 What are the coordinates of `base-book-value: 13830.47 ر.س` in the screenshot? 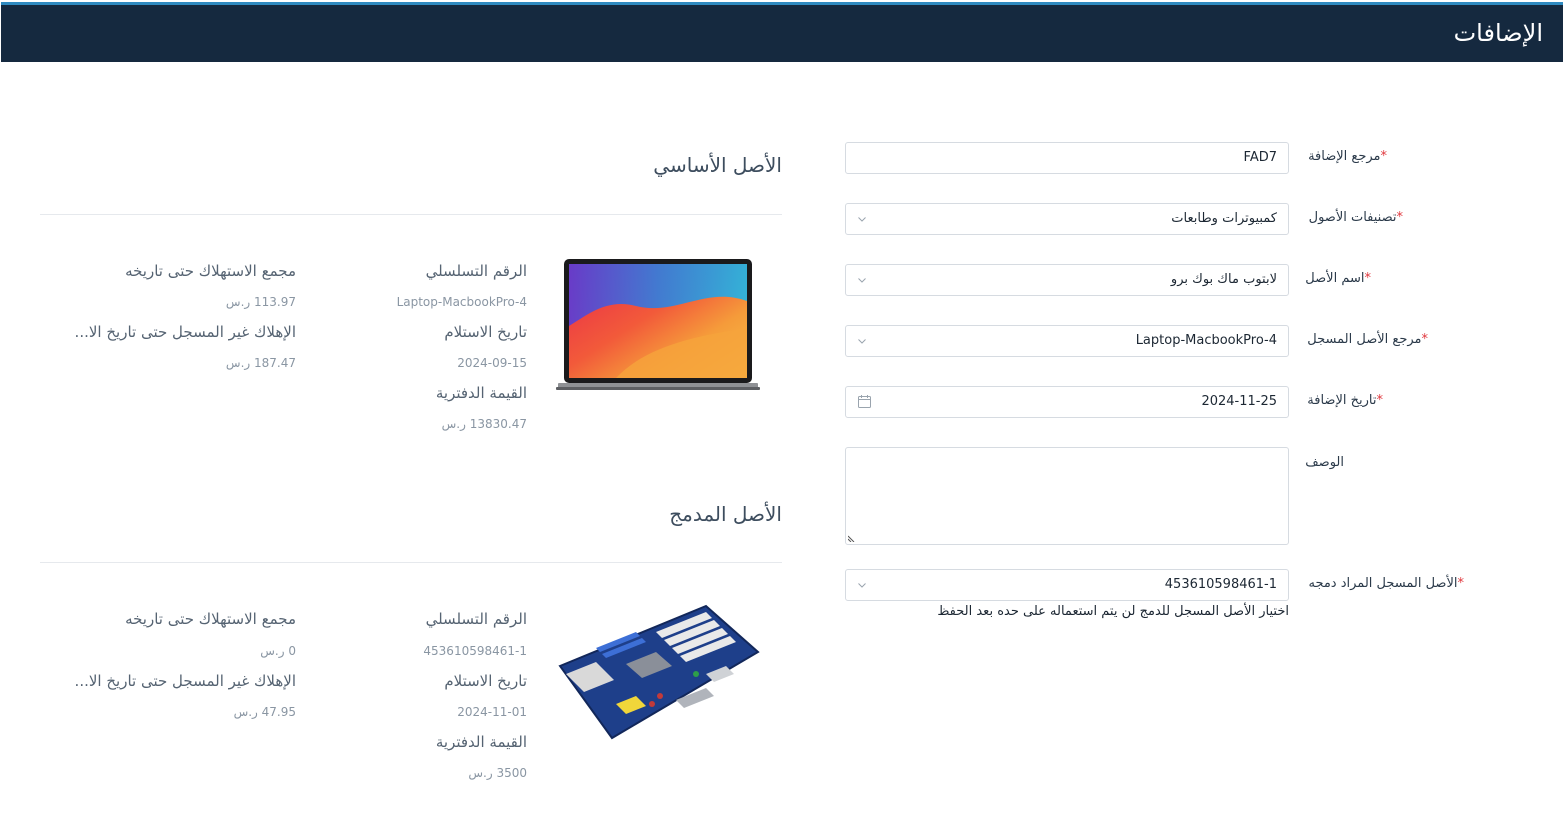 It's located at (484, 424).